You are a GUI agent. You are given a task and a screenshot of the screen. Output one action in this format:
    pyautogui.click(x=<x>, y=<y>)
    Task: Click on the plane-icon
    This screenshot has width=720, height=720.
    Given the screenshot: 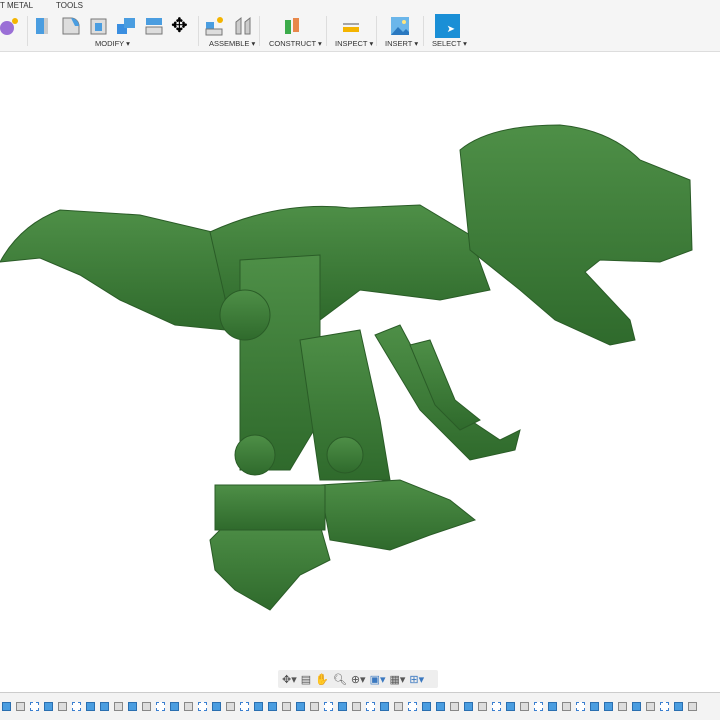 What is the action you would take?
    pyautogui.click(x=292, y=26)
    